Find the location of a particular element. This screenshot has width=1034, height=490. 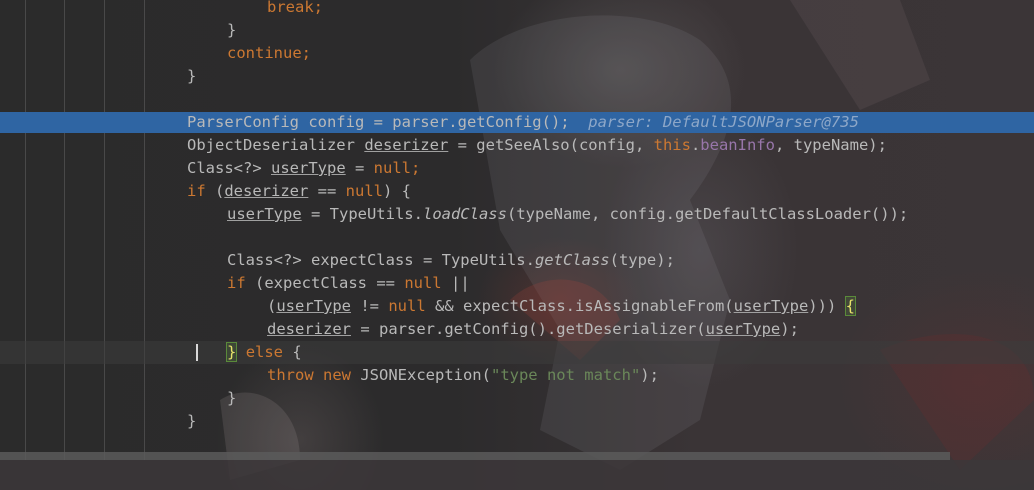

code-line: if (deserizer == null) { is located at coordinates (517, 191).